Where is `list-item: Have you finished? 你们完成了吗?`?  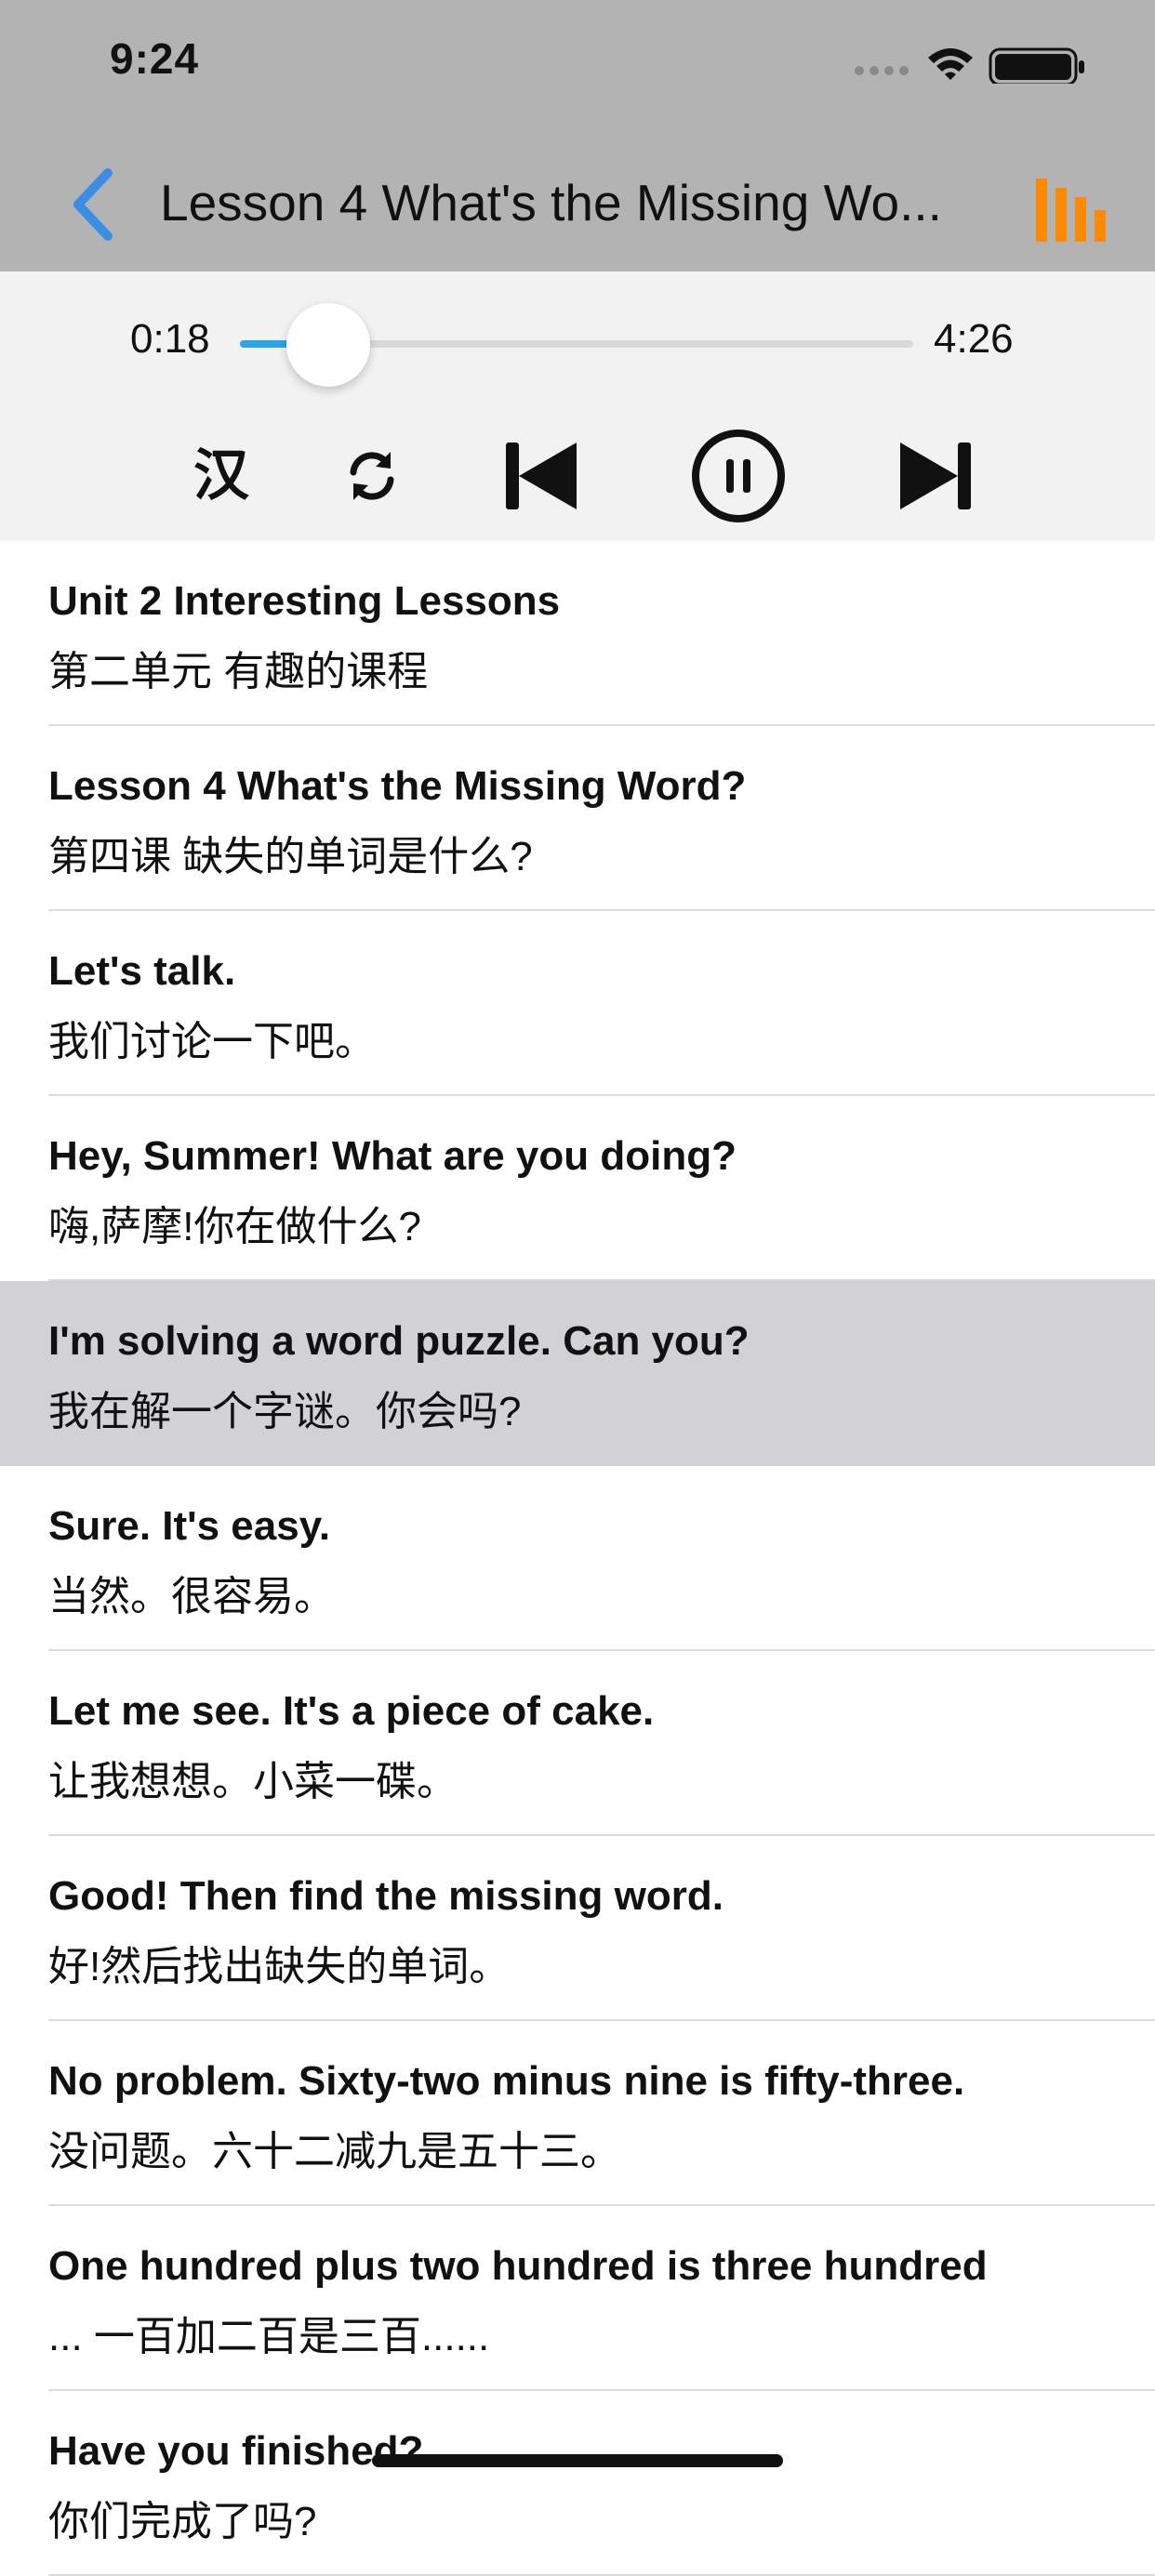
list-item: Have you finished? 你们完成了吗? is located at coordinates (577, 2483).